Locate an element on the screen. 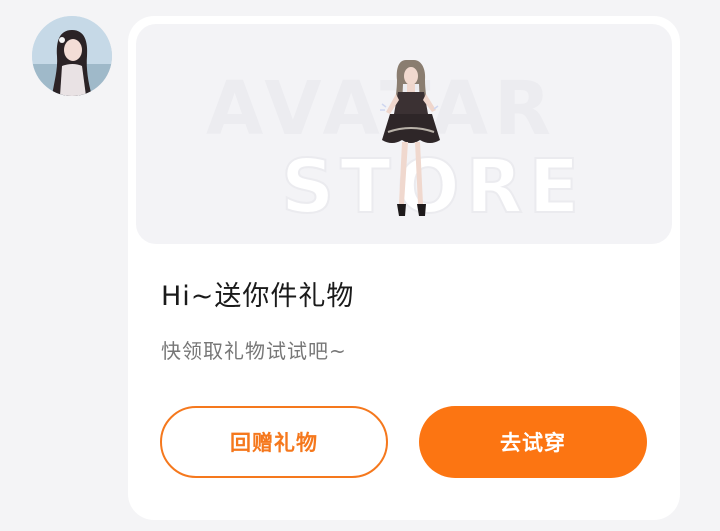 This screenshot has width=720, height=531. avatar-outfit-figure-icon is located at coordinates (410, 138).